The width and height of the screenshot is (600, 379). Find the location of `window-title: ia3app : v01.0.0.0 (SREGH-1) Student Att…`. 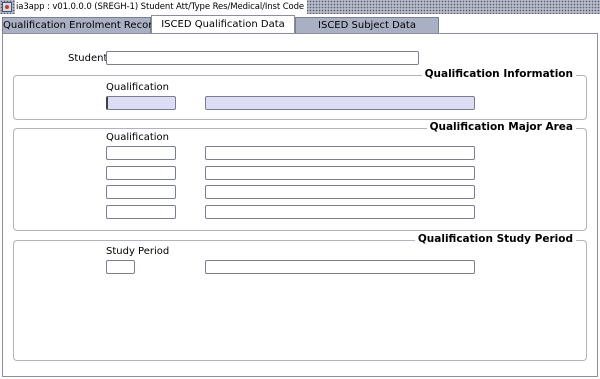

window-title: ia3app : v01.0.0.0 (SREGH-1) Student Att… is located at coordinates (161, 7).